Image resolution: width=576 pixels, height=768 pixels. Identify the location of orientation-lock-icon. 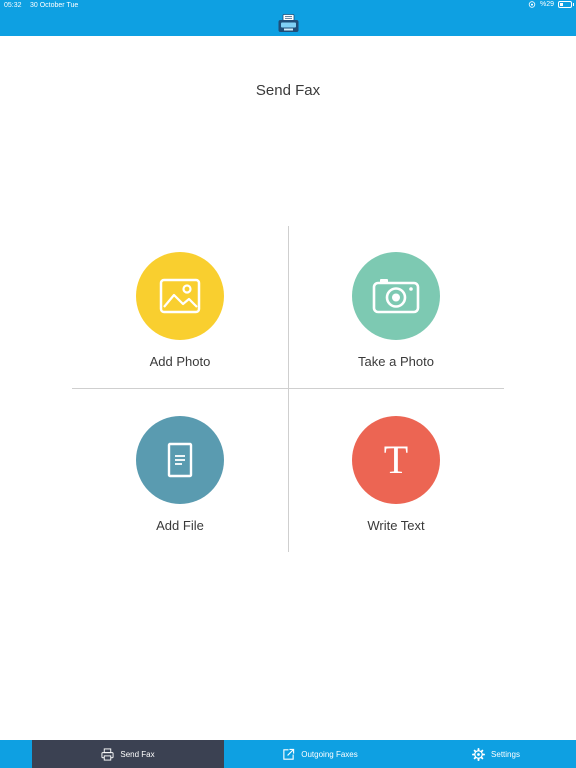
(532, 4).